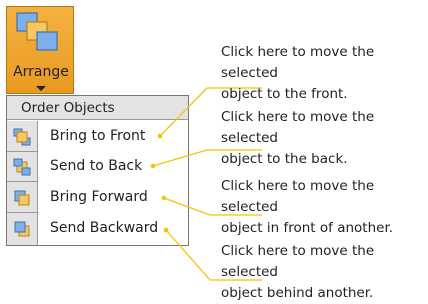 The image size is (428, 304). I want to click on callout-line: object to the front., so click(284, 94).